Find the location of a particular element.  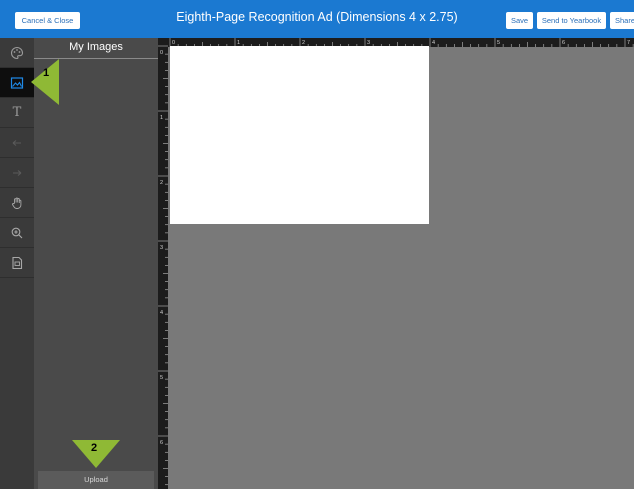

background-tool-button is located at coordinates (17, 53).